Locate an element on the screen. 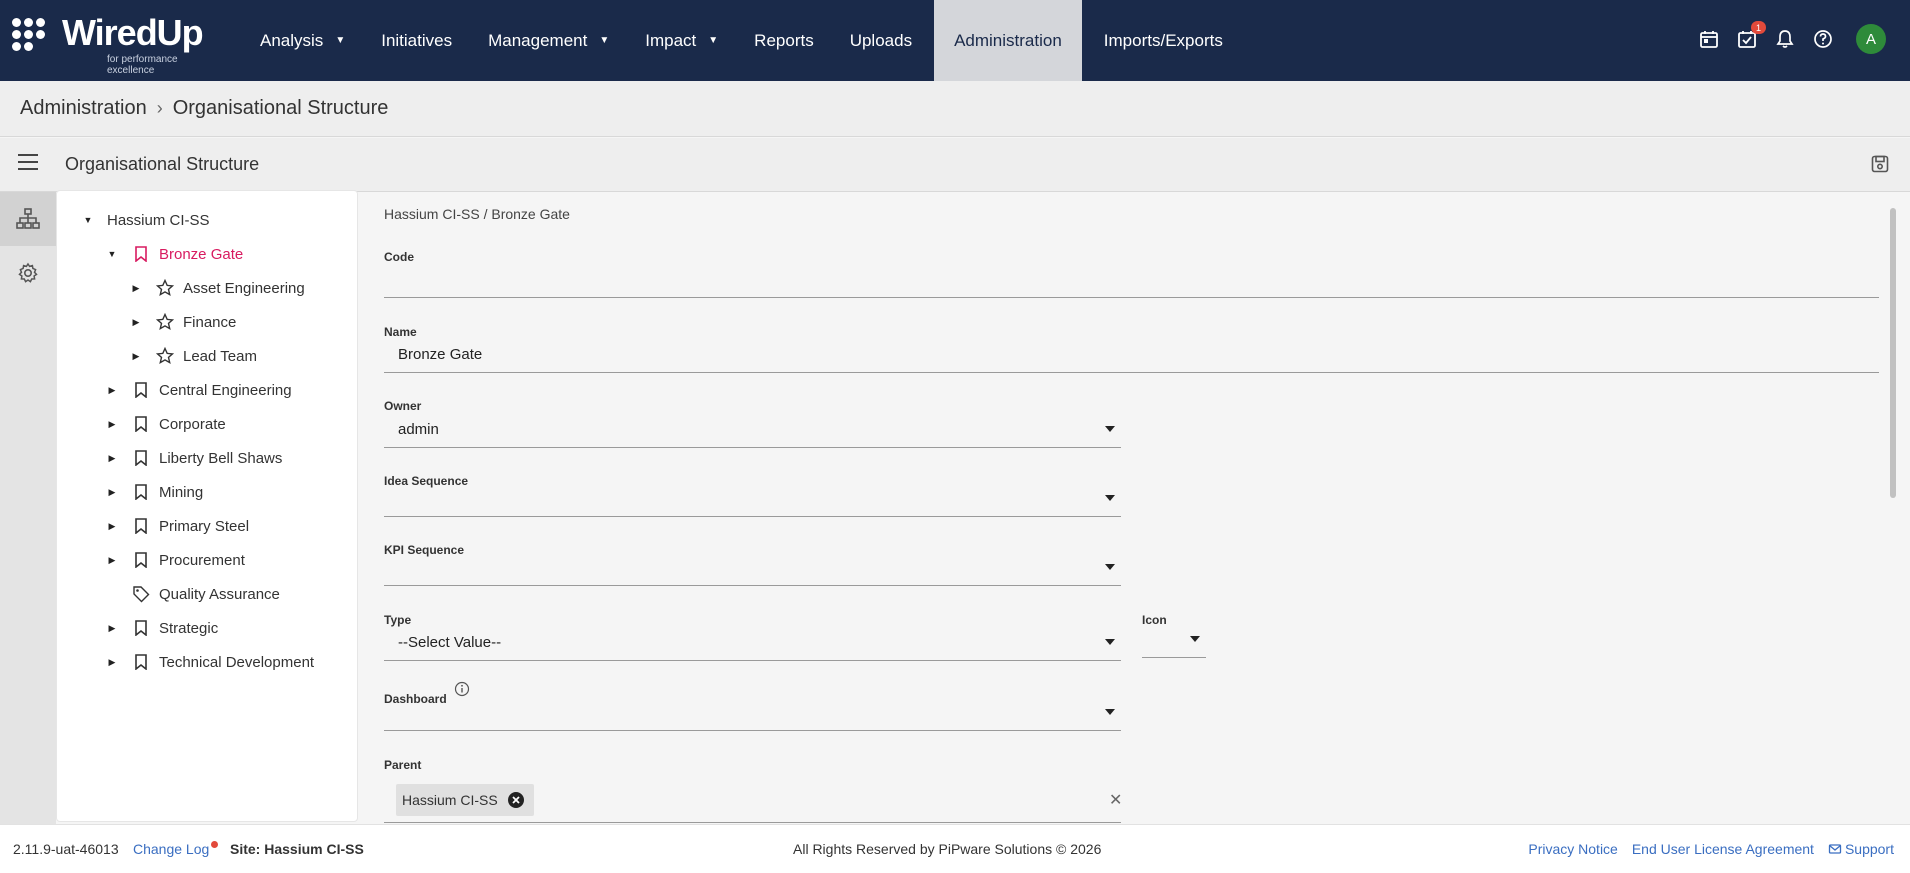  tree-node-asset-engineering: ▶ Asset Engineering is located at coordinates (217, 288).